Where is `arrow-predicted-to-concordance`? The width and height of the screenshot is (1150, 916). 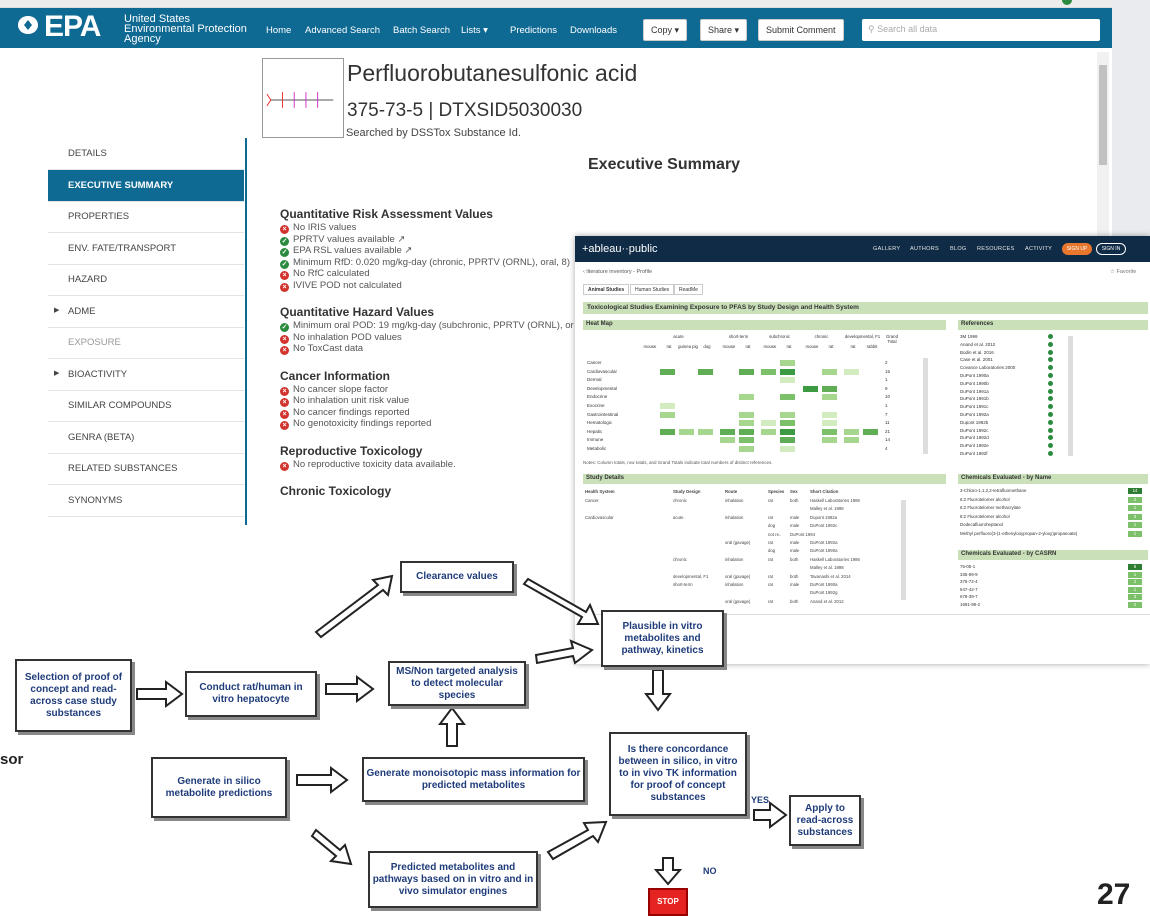 arrow-predicted-to-concordance is located at coordinates (577, 840).